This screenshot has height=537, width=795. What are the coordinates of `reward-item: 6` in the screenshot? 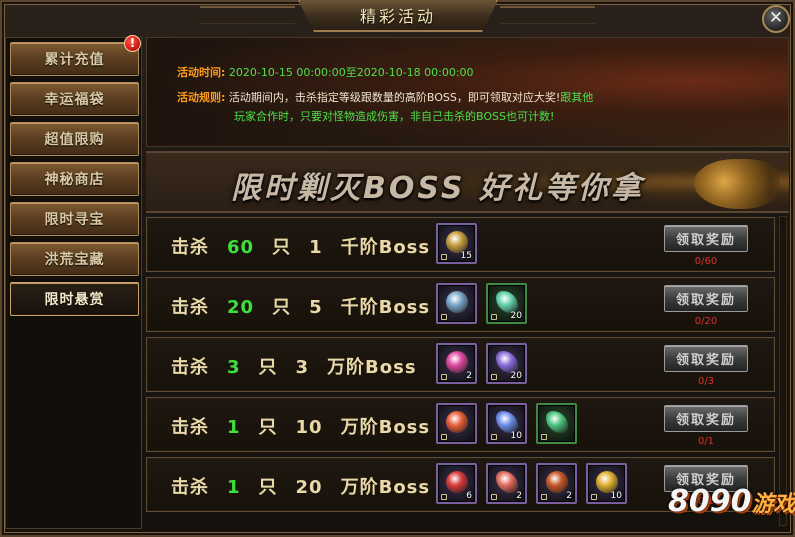 It's located at (456, 483).